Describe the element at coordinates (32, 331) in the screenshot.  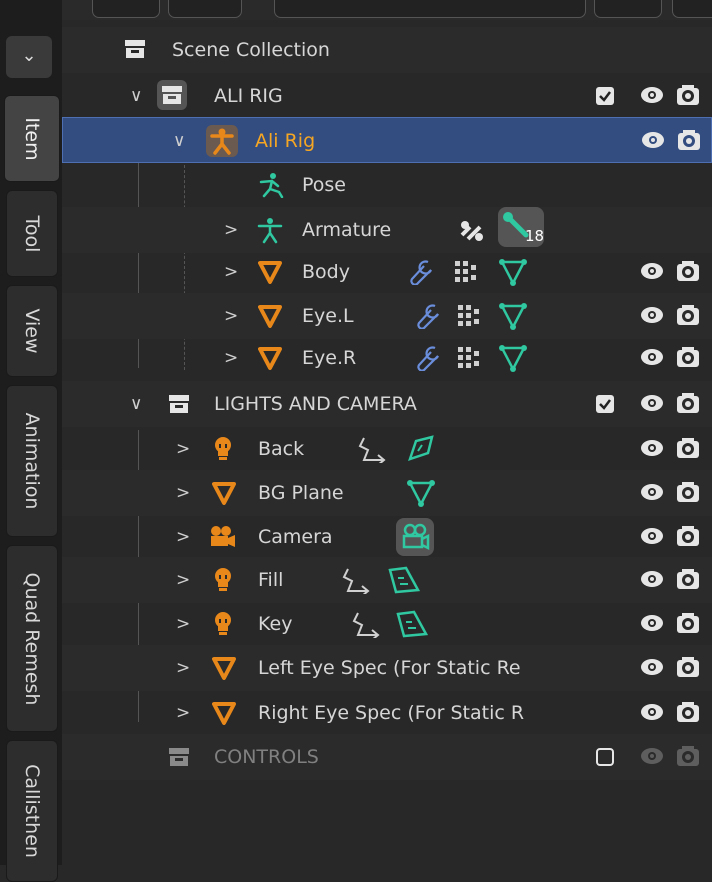
I see `tab-view: View` at that location.